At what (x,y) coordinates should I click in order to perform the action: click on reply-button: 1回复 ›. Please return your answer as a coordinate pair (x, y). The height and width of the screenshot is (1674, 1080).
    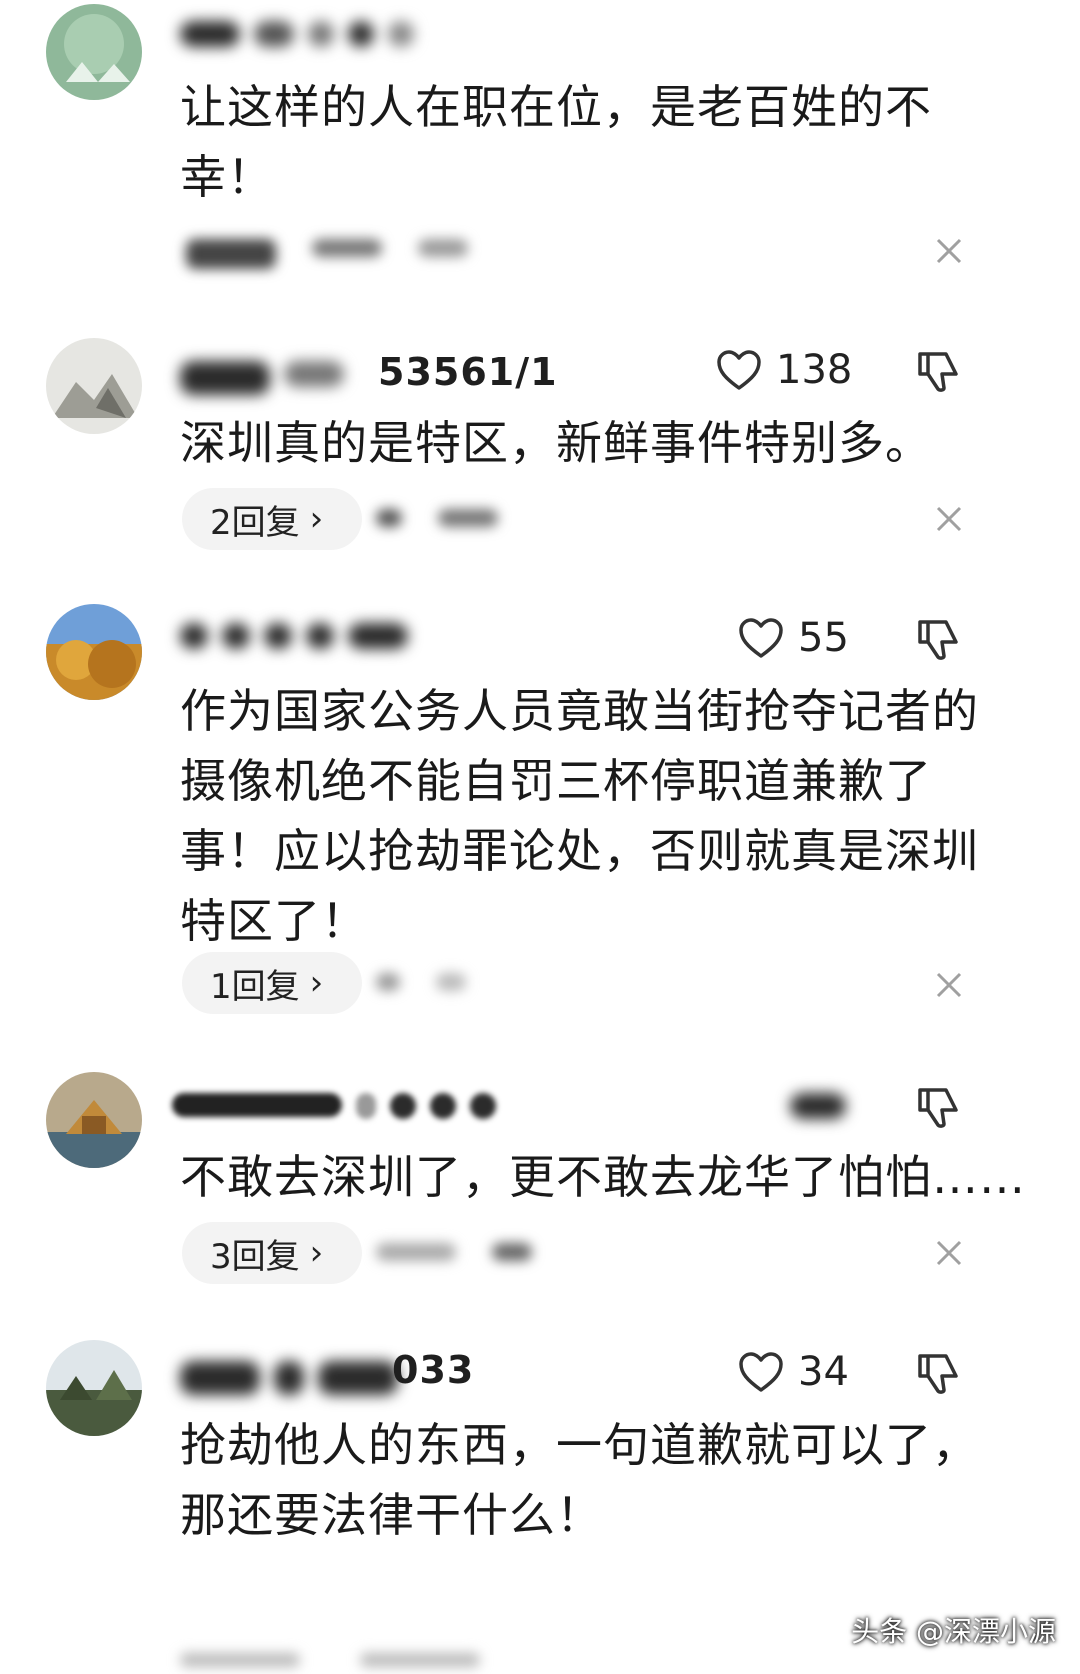
    Looking at the image, I should click on (272, 983).